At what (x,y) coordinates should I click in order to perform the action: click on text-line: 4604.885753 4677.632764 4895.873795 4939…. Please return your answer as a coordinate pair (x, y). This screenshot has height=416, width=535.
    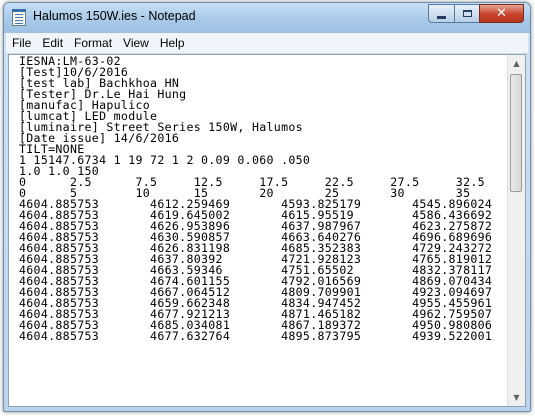
    Looking at the image, I should click on (256, 336).